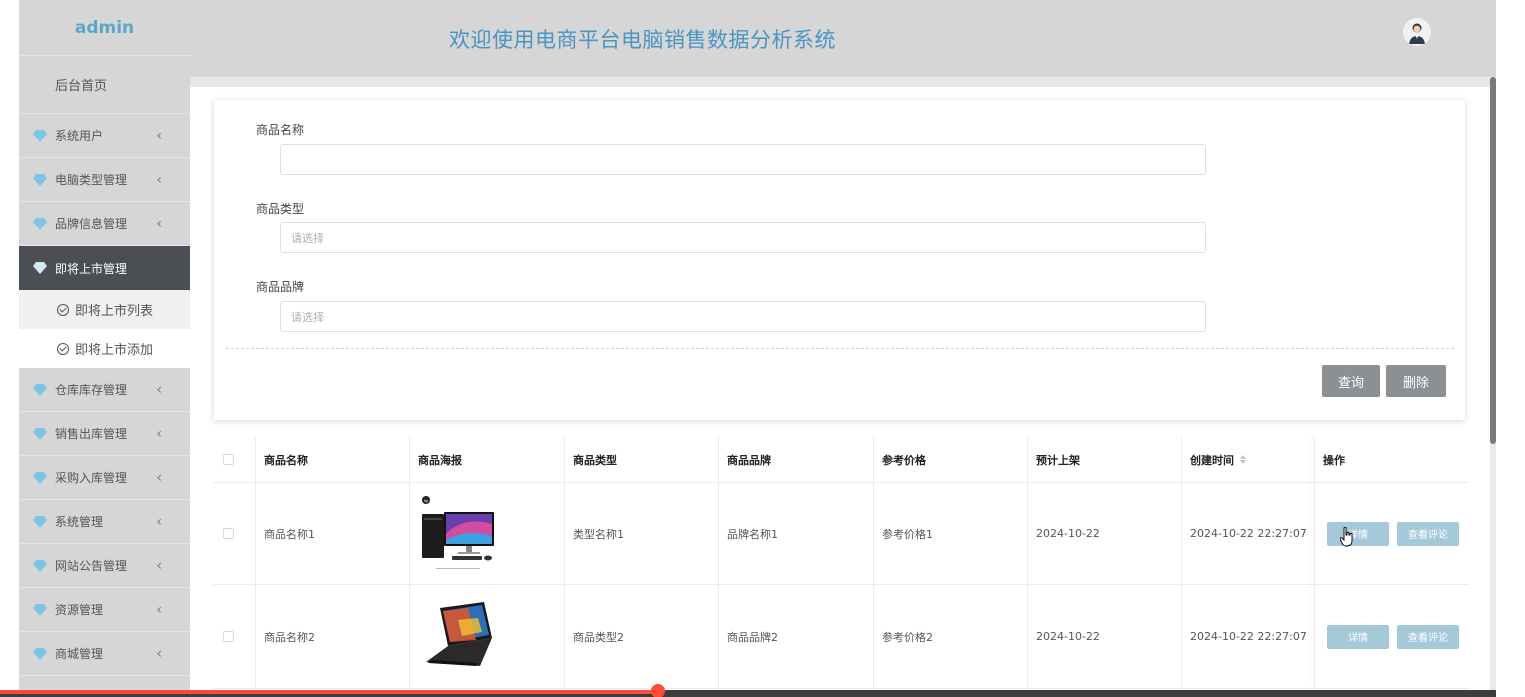  I want to click on table-row: 商品名称1 hp 类型名称1 品牌名称1 参考价格1 2024-10-22 20, so click(841, 534).